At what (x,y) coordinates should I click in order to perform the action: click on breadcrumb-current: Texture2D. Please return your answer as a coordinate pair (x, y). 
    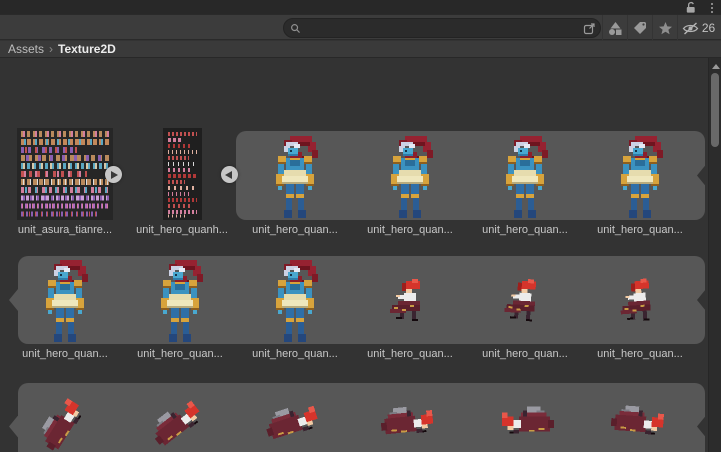
    Looking at the image, I should click on (87, 49).